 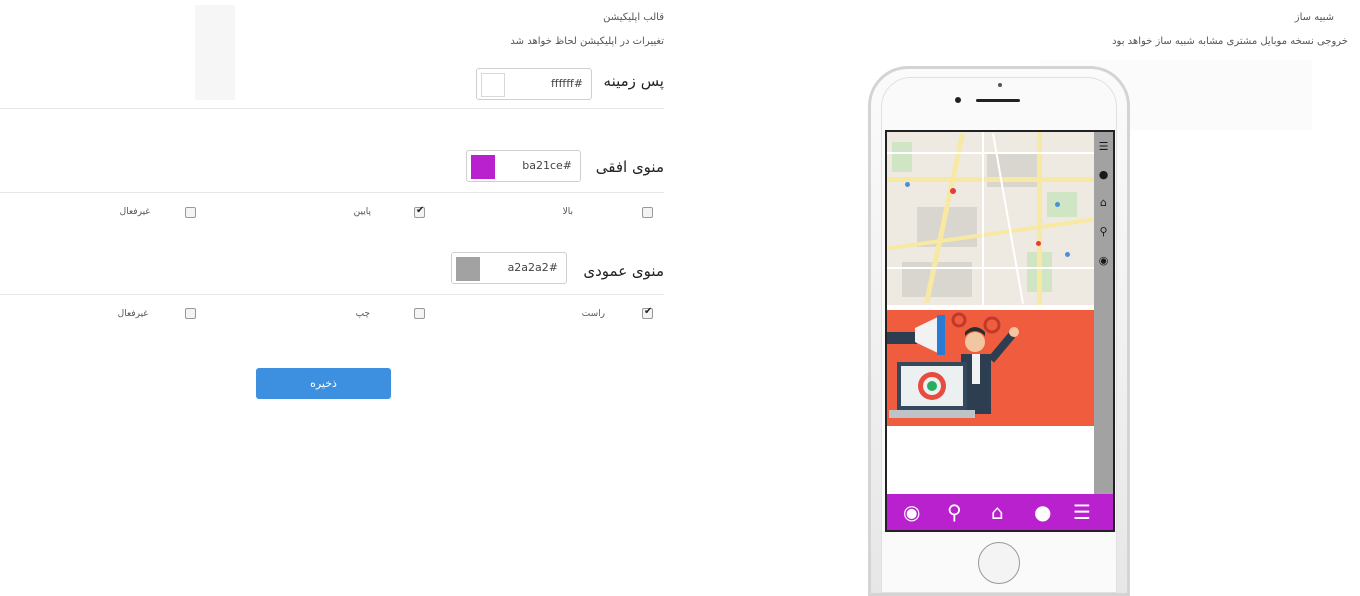 What do you see at coordinates (132, 314) in the screenshot?
I see `vertical-disabled-label: غیرفعال` at bounding box center [132, 314].